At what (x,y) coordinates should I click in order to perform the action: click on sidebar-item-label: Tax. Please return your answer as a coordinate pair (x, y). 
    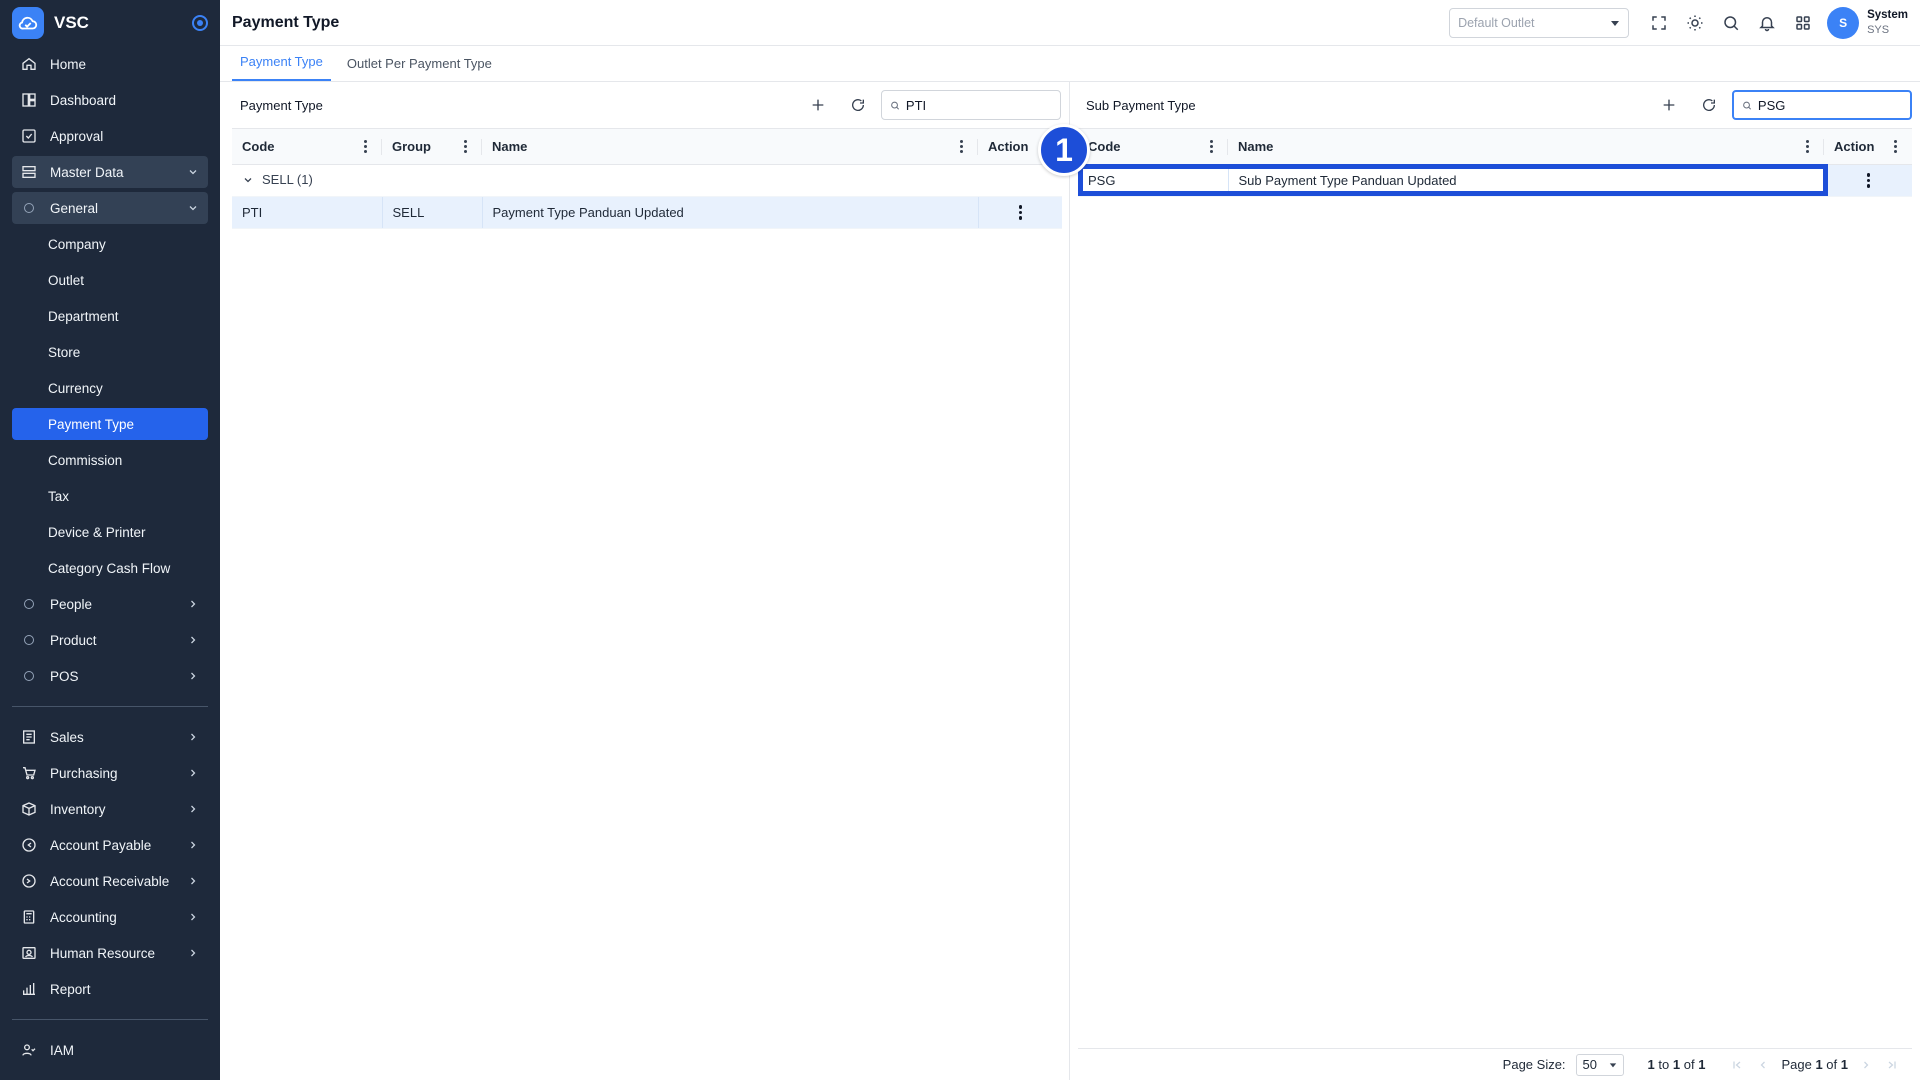
    Looking at the image, I should click on (59, 496).